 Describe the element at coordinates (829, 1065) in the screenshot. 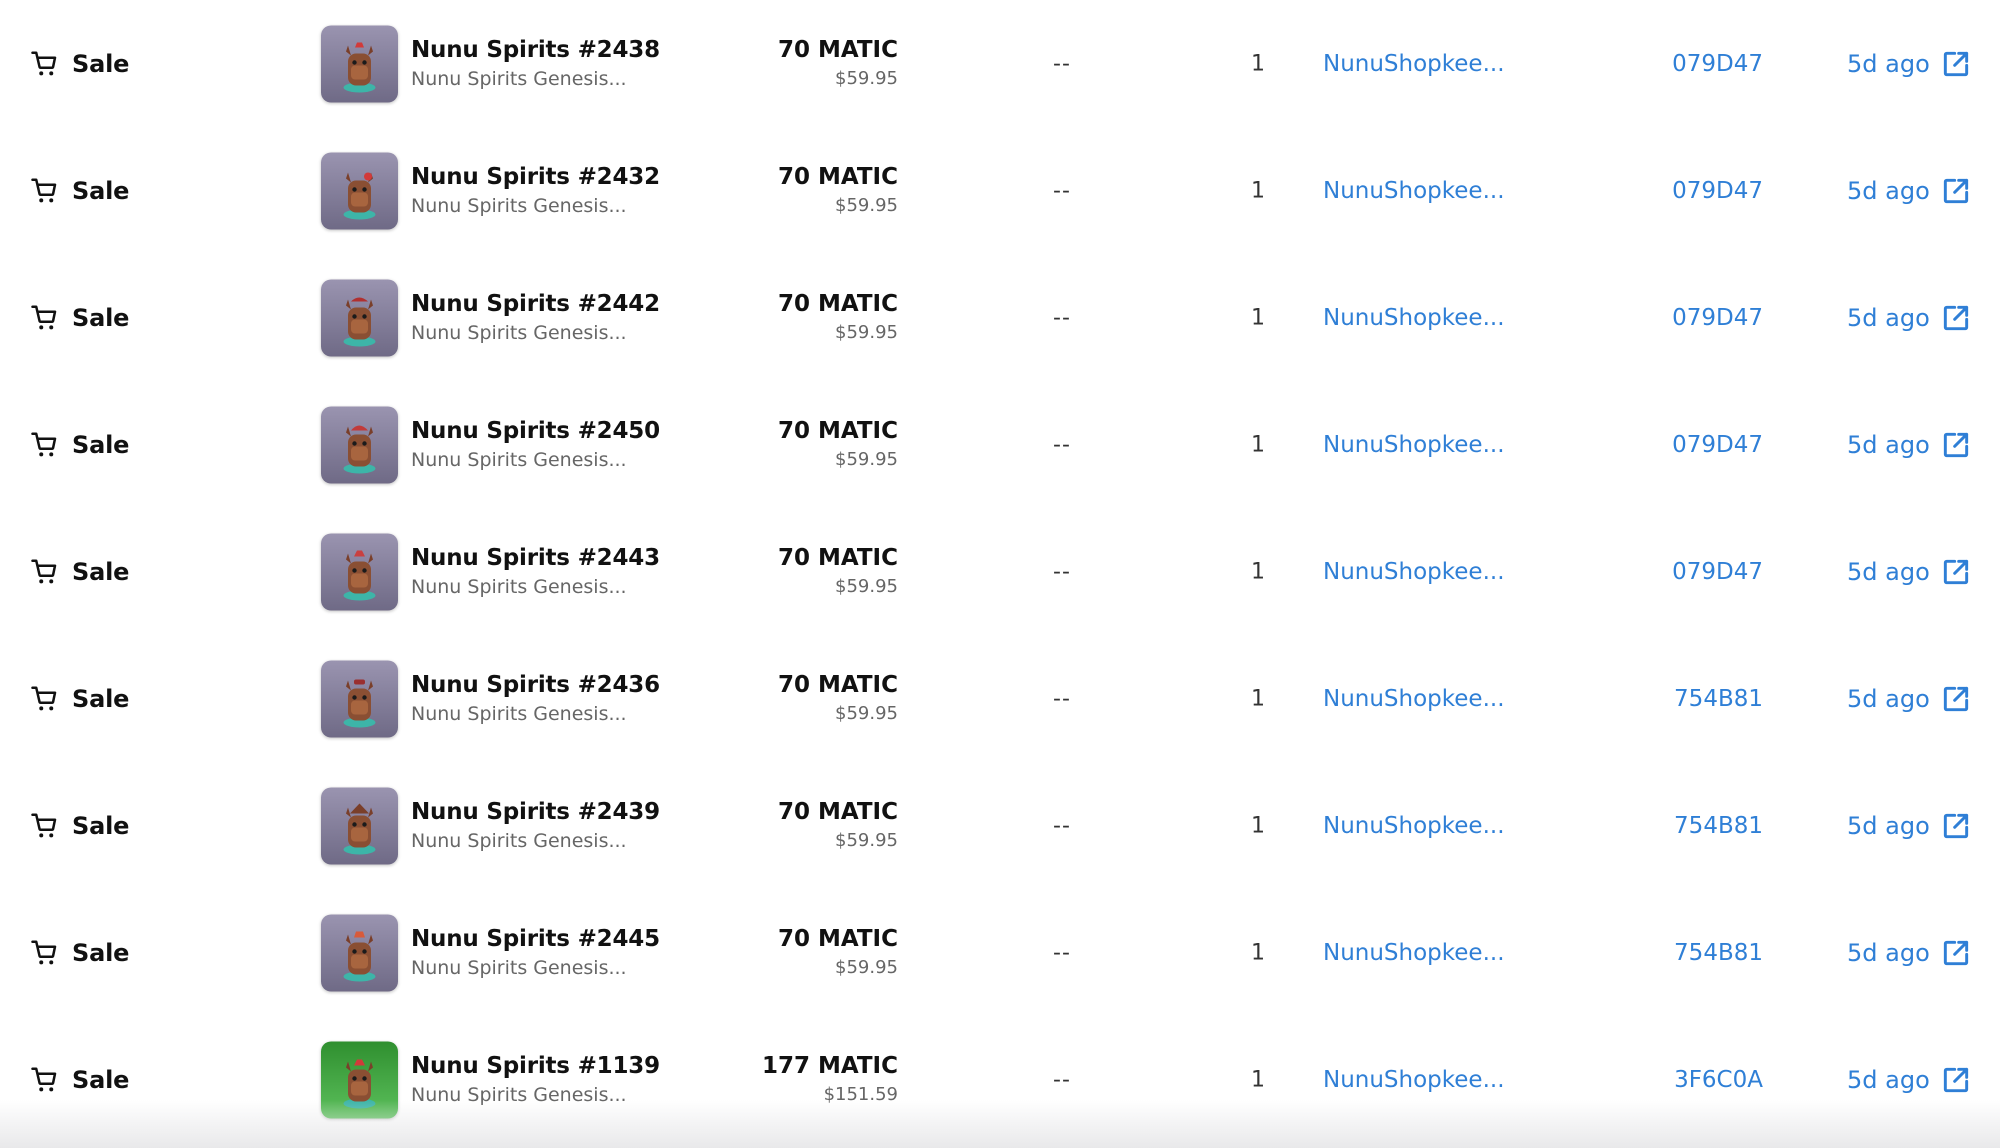

I see `price-crypto: 177 MATIC` at that location.